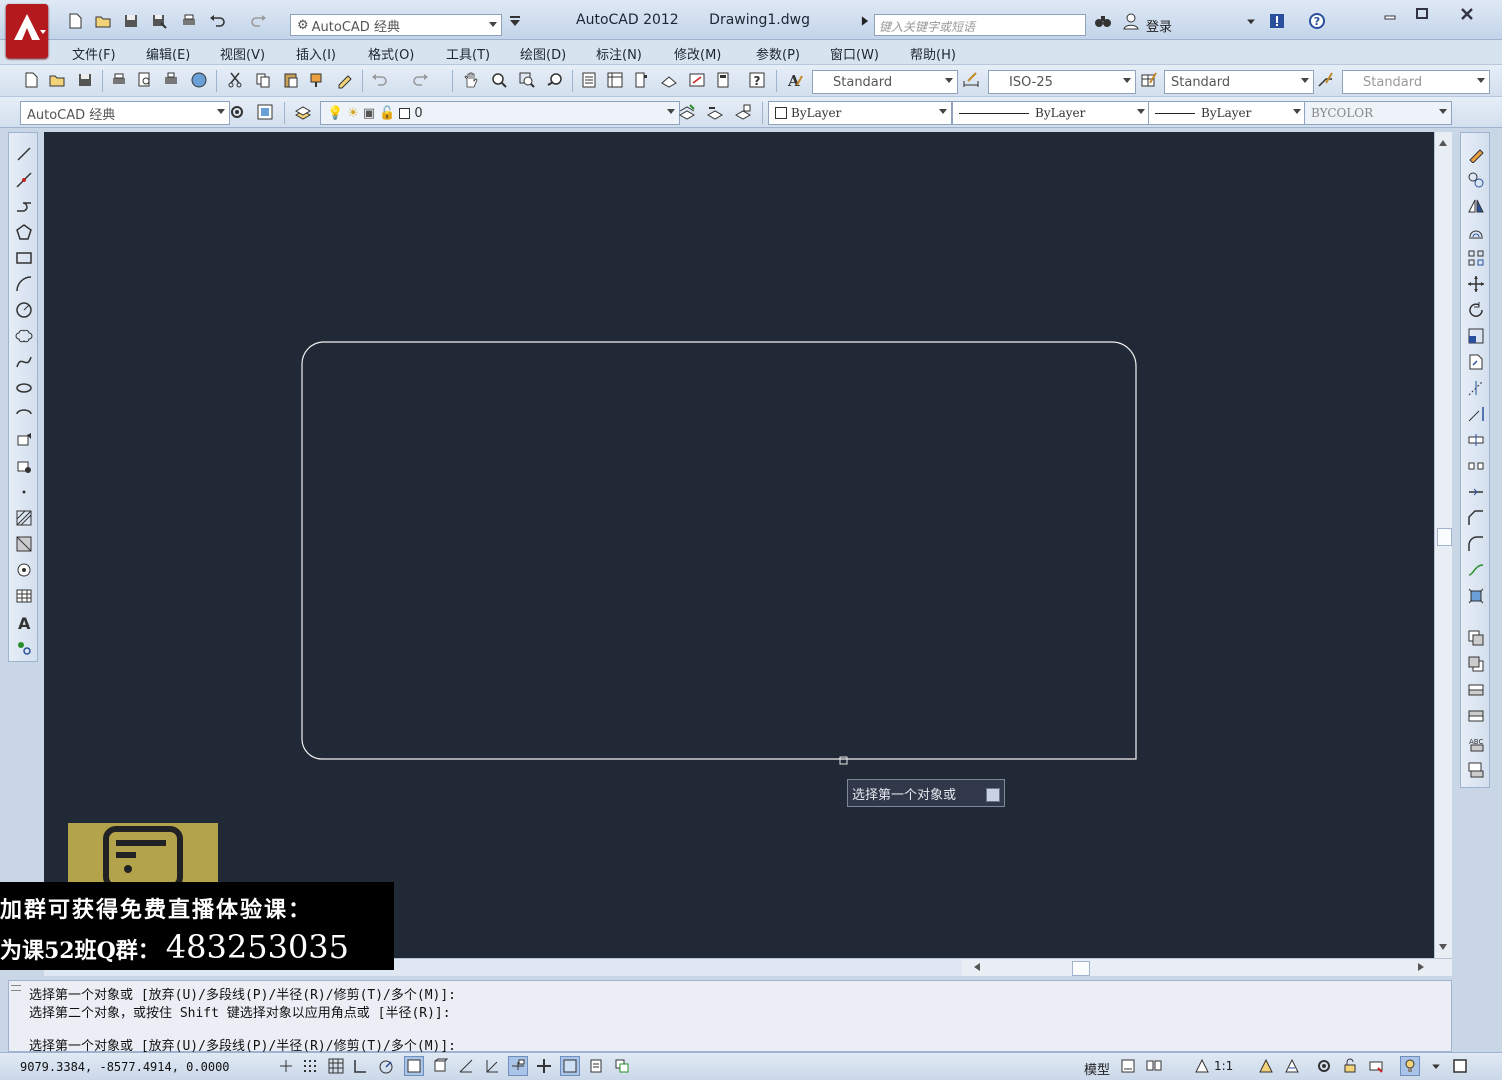 The image size is (1502, 1080). What do you see at coordinates (159, 21) in the screenshot?
I see `save-as-icon` at bounding box center [159, 21].